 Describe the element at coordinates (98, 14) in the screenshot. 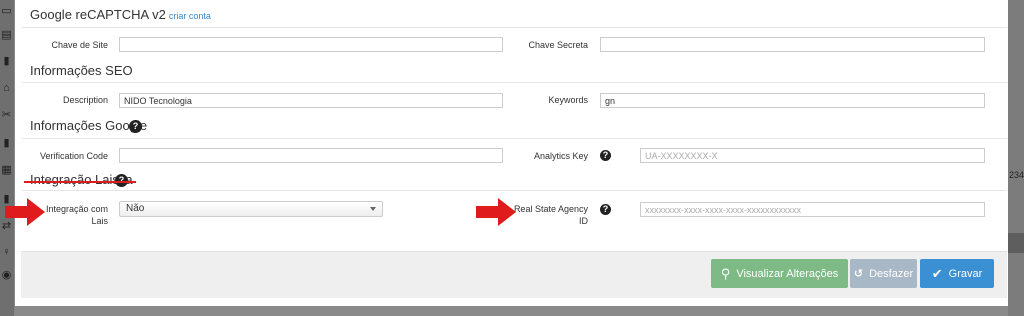

I see `recaptcha-title: Google reCAPTCHA v2` at that location.